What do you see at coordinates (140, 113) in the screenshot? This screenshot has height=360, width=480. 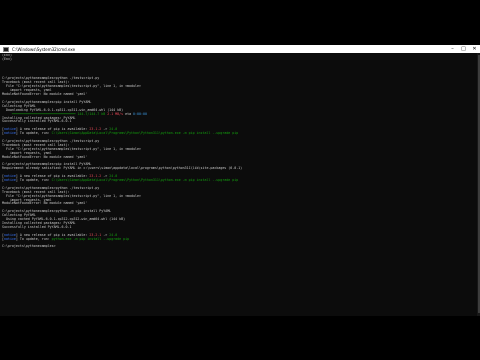 I see `console-text: 0:00:00` at bounding box center [140, 113].